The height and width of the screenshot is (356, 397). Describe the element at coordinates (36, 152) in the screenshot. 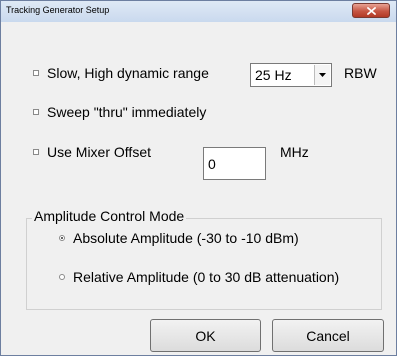

I see `use-mixer-offset-checkbox` at that location.